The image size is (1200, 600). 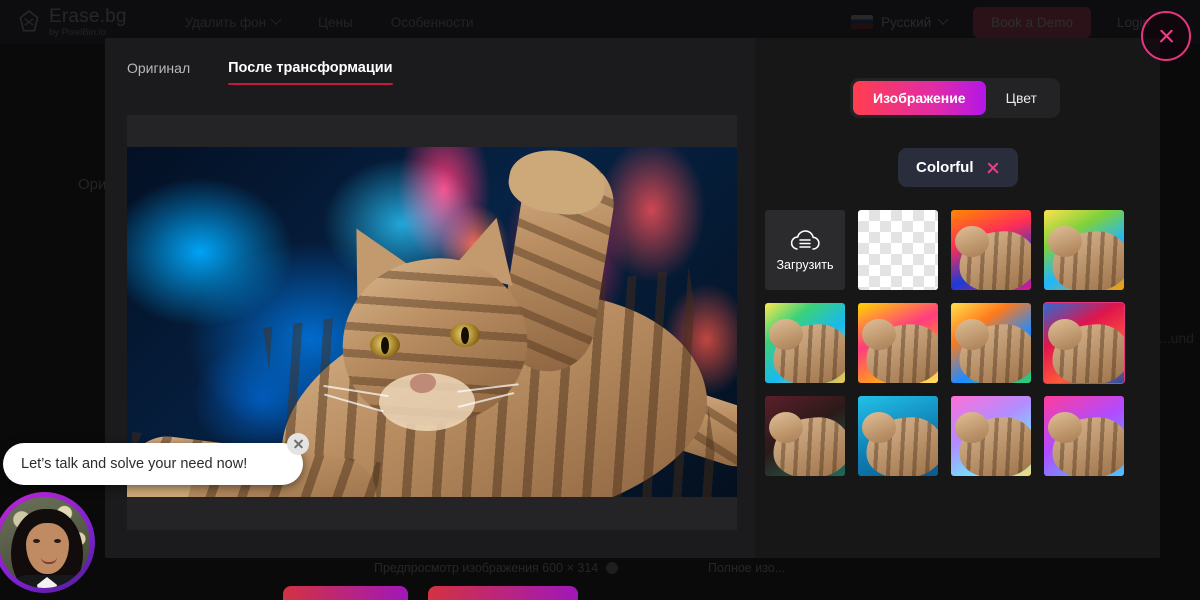 I want to click on nav-label: Удалить фон, so click(x=225, y=22).